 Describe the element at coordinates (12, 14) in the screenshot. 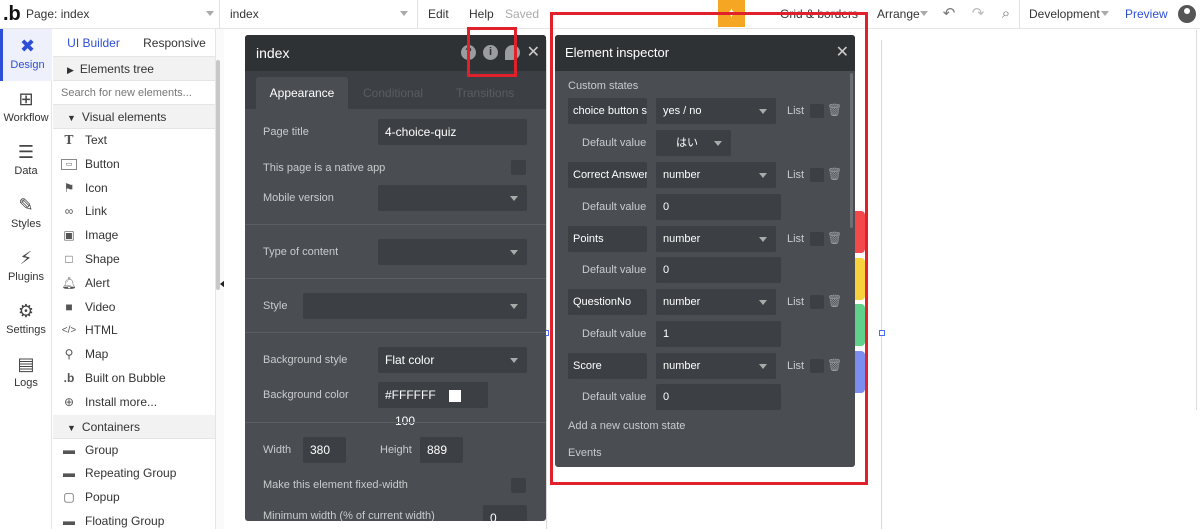

I see `bubble-logo: .b` at that location.